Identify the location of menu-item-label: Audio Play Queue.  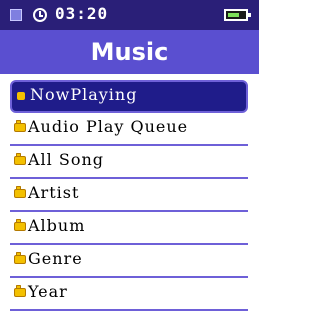
(108, 126).